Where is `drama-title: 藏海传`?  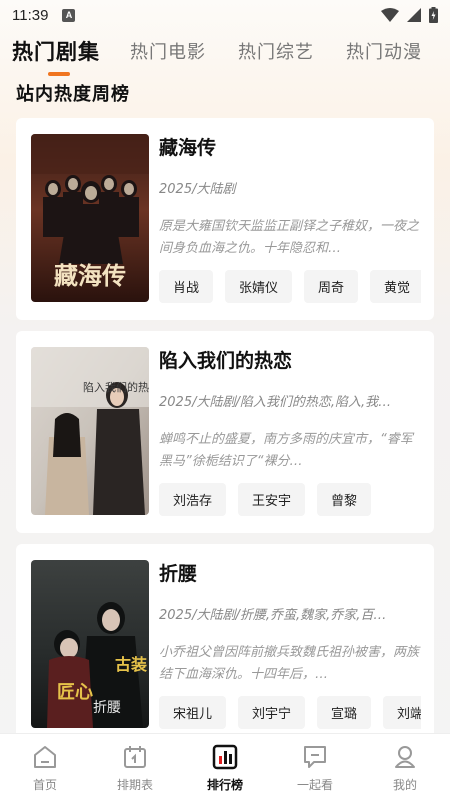
drama-title: 藏海传 is located at coordinates (187, 146).